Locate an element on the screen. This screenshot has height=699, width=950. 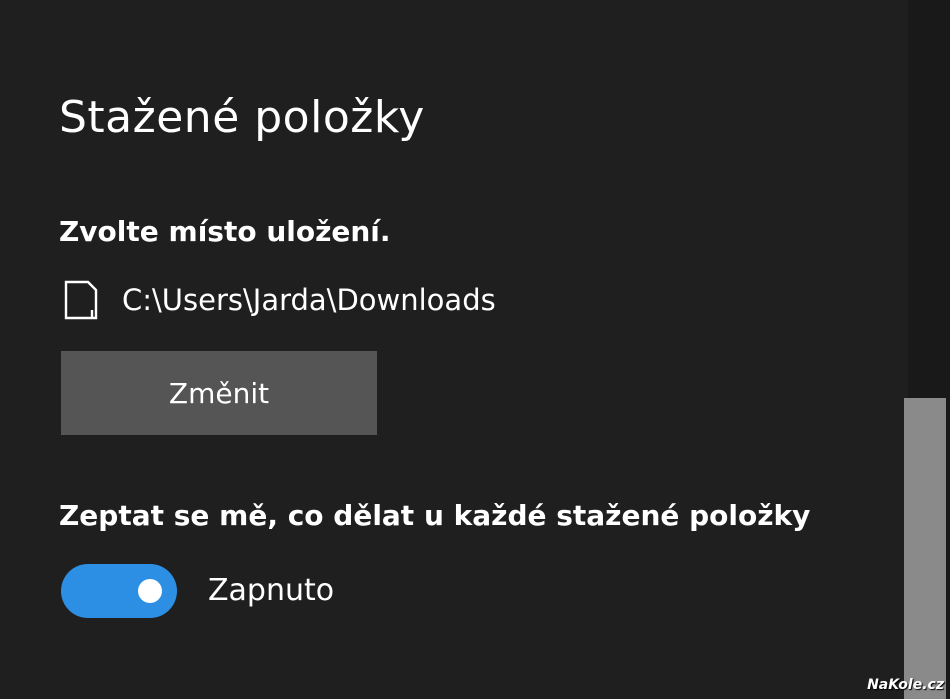
watermark: NaKole.cz is located at coordinates (905, 685).